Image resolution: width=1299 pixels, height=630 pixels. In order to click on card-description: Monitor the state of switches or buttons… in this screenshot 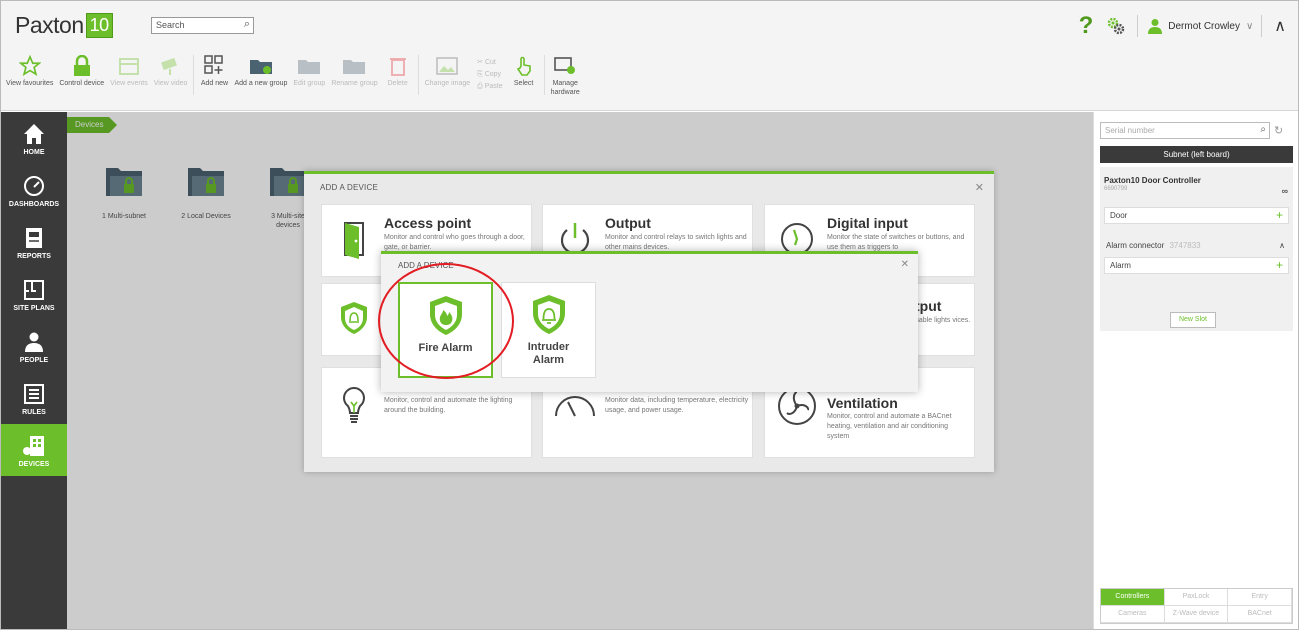, I will do `click(896, 242)`.